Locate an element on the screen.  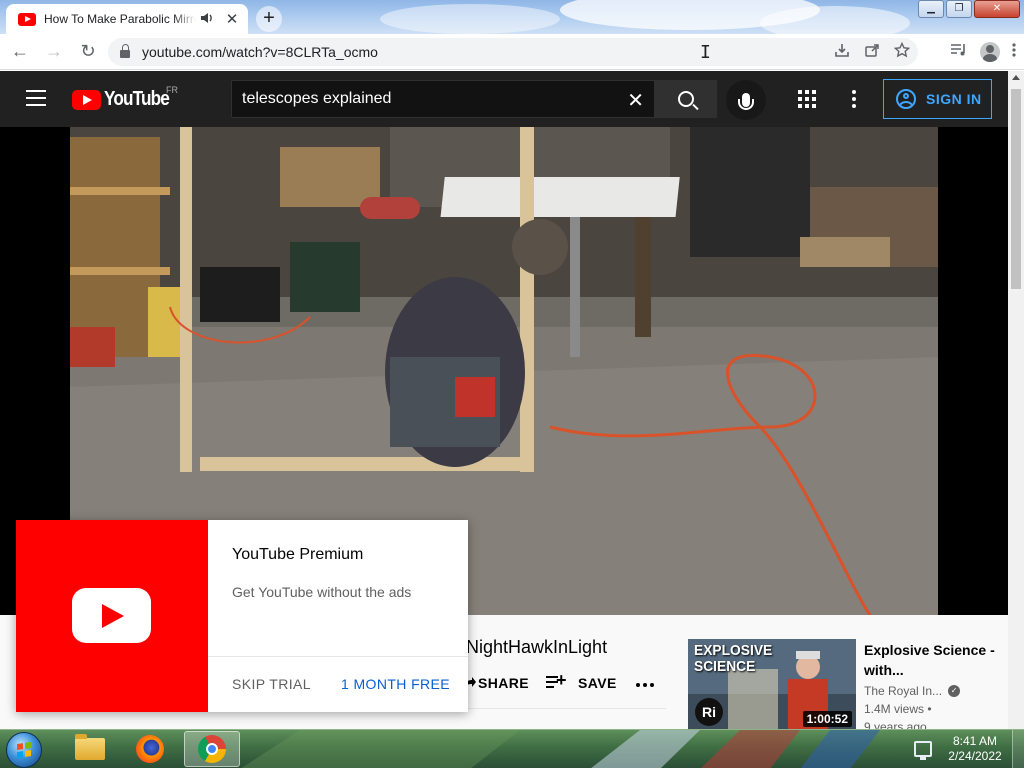
firefox-icon is located at coordinates (150, 749).